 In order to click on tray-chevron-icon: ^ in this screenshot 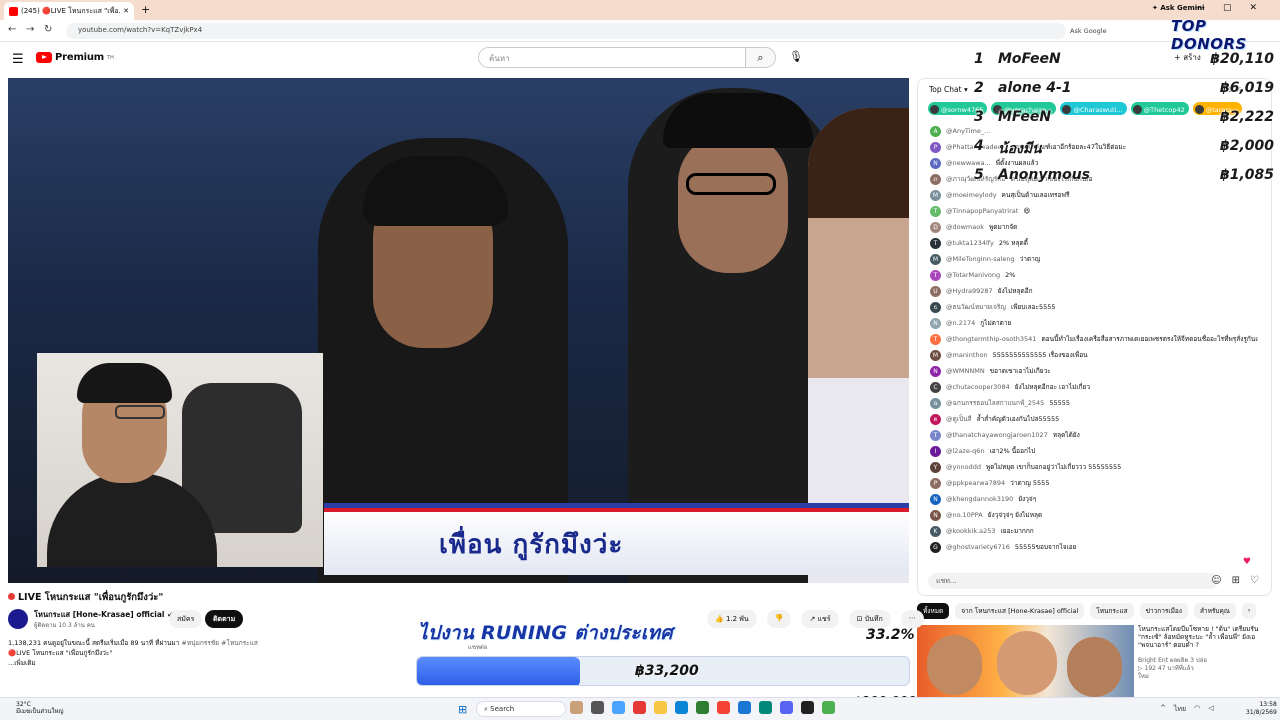, I will do `click(1163, 709)`.